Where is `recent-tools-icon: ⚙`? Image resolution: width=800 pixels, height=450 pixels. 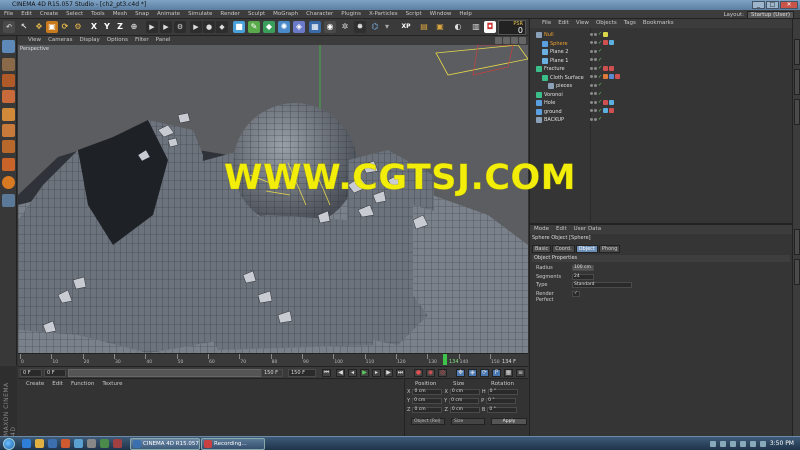
recent-tools-icon: ⚙ is located at coordinates (78, 27).